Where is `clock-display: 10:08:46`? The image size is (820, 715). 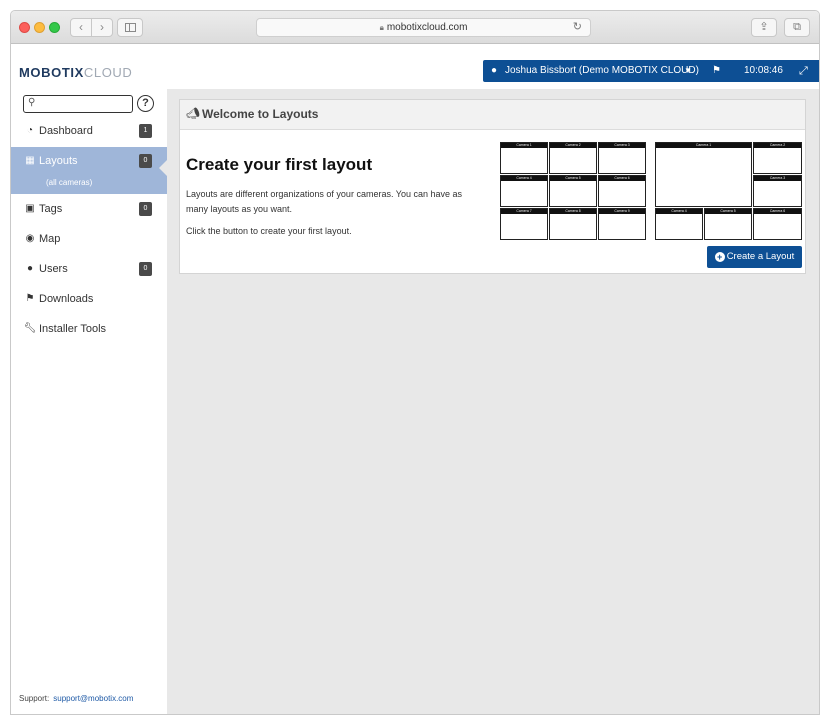 clock-display: 10:08:46 is located at coordinates (763, 70).